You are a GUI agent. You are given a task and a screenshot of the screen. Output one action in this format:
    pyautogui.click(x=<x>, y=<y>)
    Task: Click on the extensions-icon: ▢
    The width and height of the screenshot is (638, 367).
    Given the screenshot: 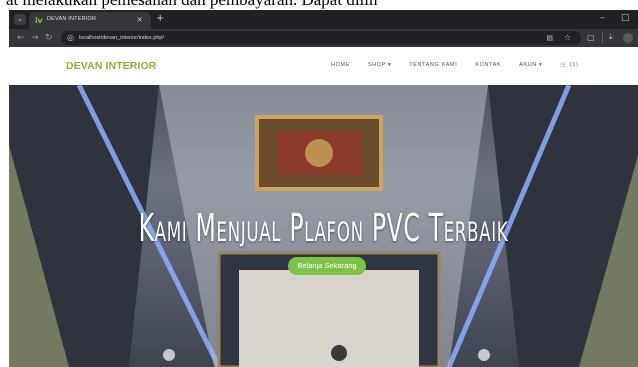 What is the action you would take?
    pyautogui.click(x=591, y=37)
    